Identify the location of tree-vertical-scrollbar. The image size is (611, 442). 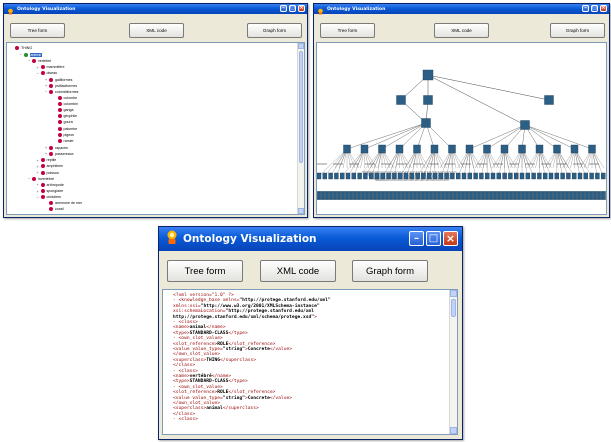
(300, 128).